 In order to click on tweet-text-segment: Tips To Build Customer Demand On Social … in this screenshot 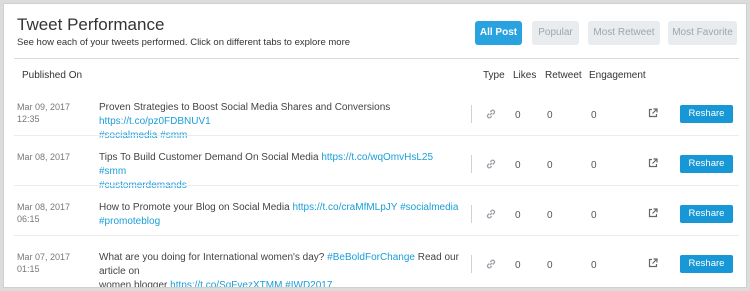, I will do `click(210, 157)`.